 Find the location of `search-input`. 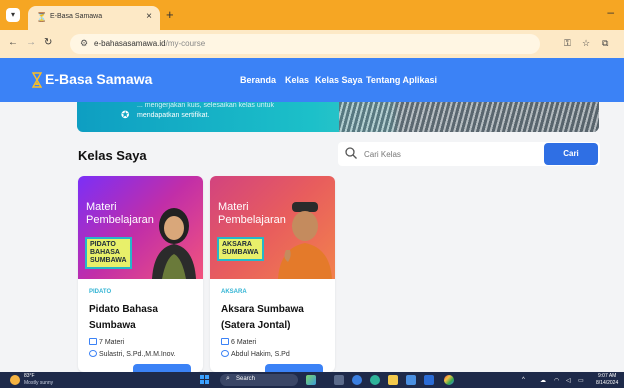

search-input is located at coordinates (449, 154).